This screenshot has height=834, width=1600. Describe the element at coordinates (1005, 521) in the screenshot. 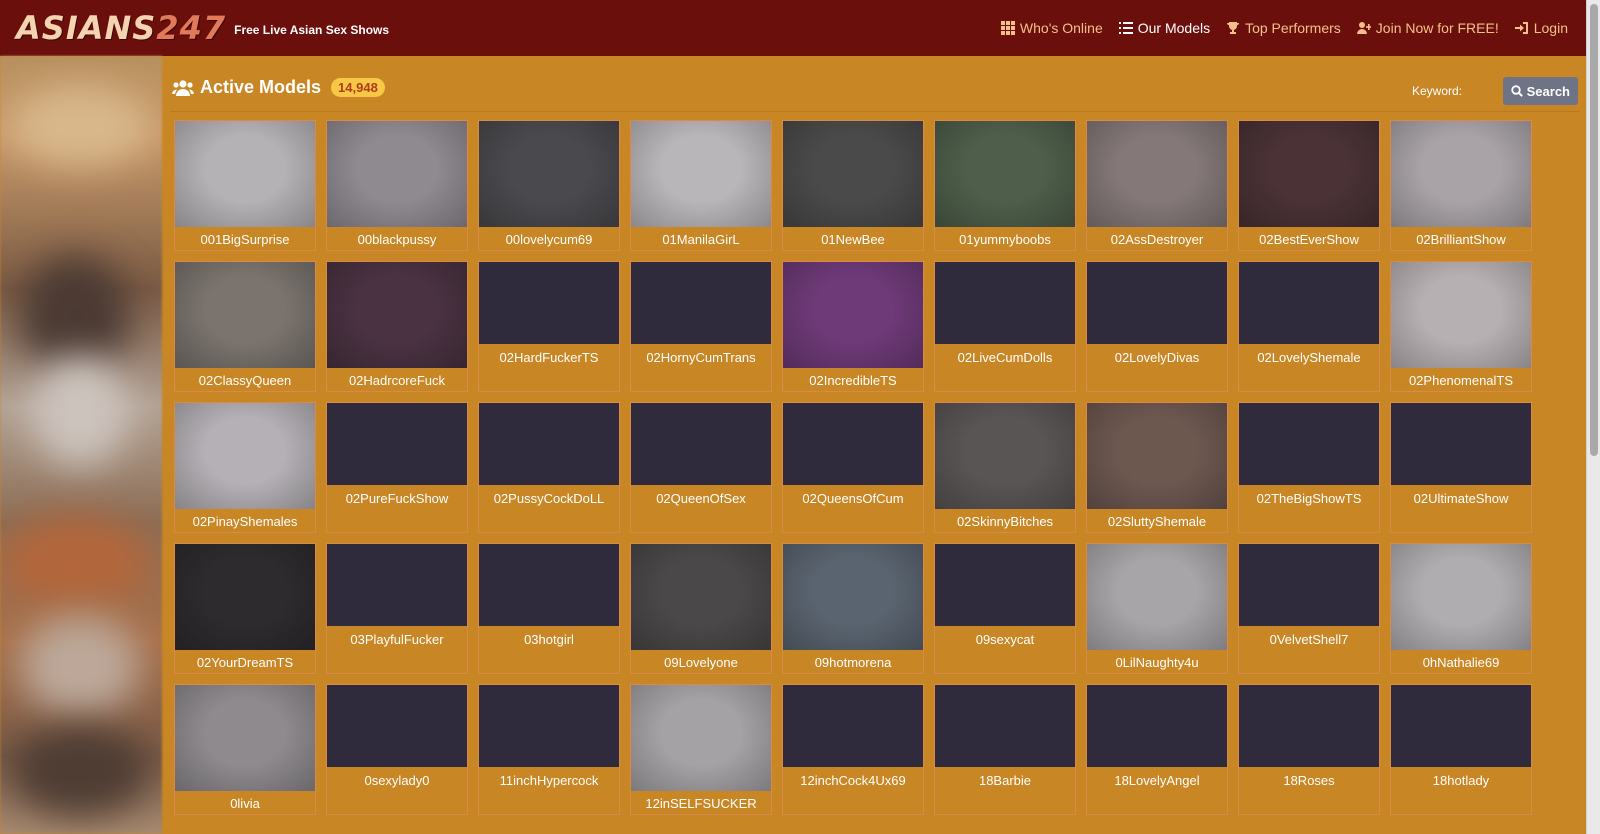

I see `model-name: 02SkinnyBitches` at that location.